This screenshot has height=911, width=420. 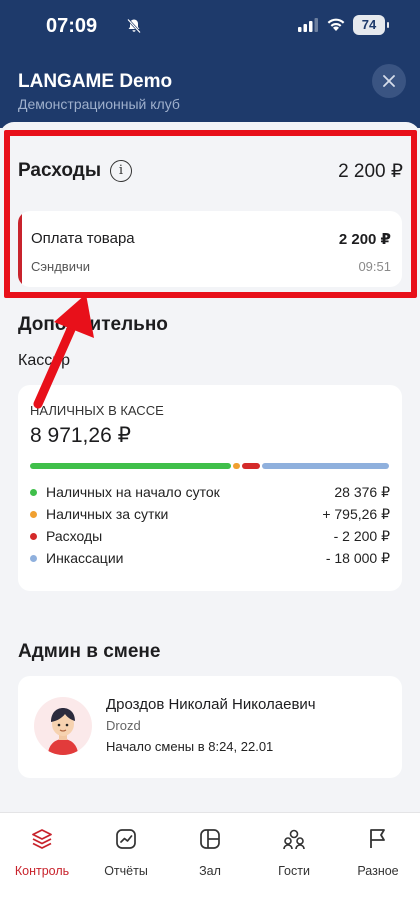 What do you see at coordinates (42, 839) in the screenshot?
I see `layers-icon` at bounding box center [42, 839].